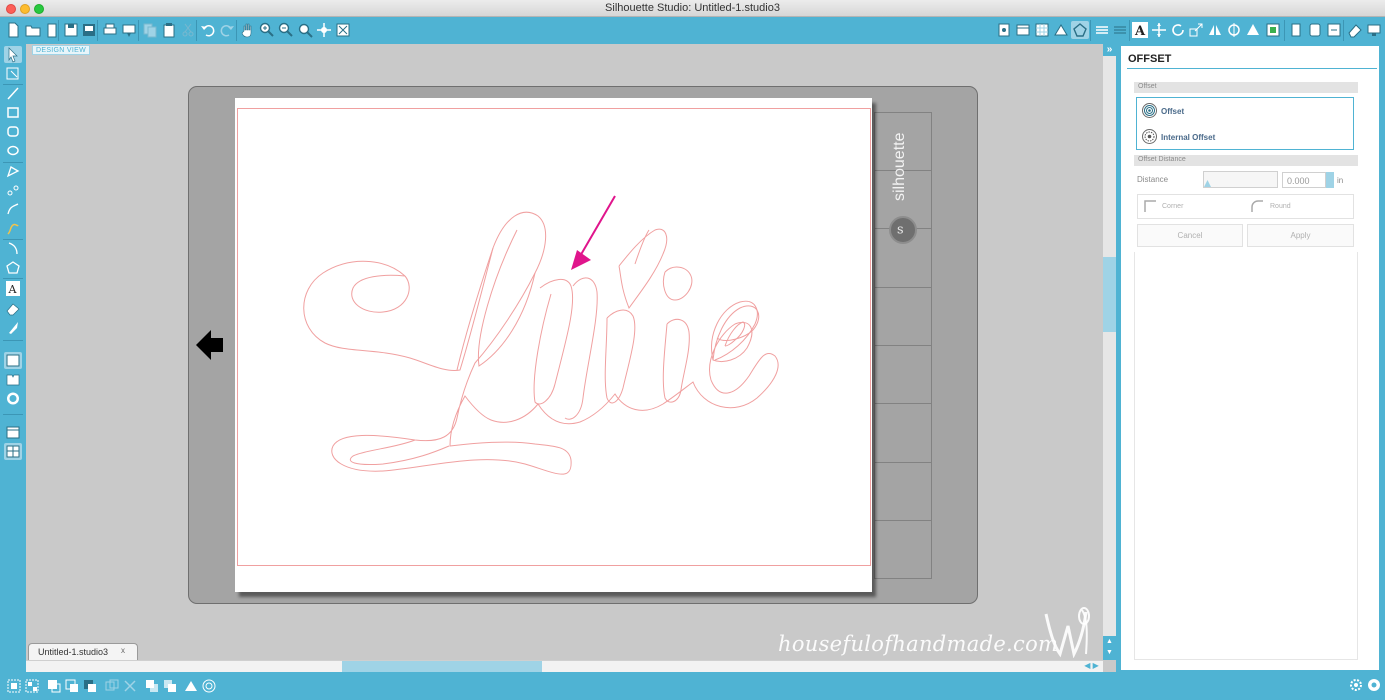 The width and height of the screenshot is (1385, 700). Describe the element at coordinates (169, 30) in the screenshot. I see `paste-icon` at that location.